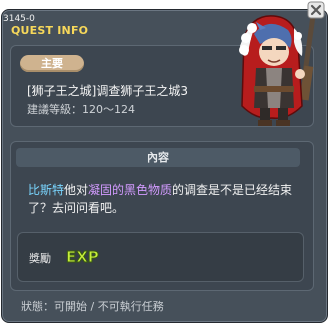 The image size is (331, 326). Describe the element at coordinates (92, 306) in the screenshot. I see `quest-status: 狀態：可開始 / 不可執行任務` at that location.